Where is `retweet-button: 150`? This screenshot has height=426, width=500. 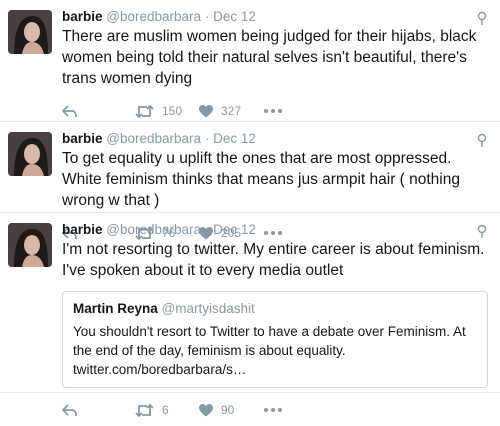
retweet-button: 150 is located at coordinates (158, 111).